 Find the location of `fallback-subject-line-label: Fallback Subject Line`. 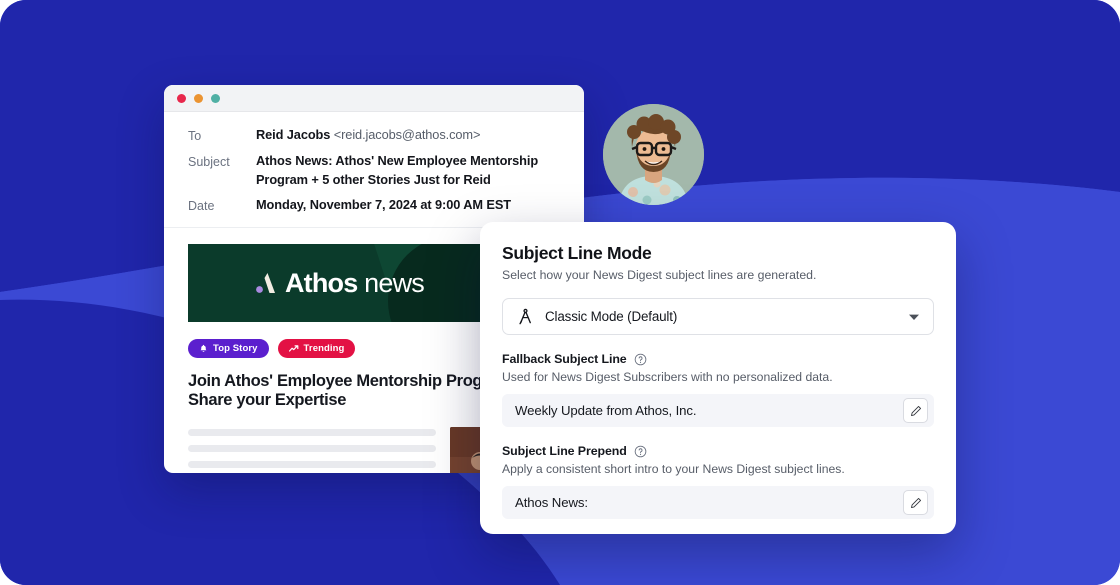

fallback-subject-line-label: Fallback Subject Line is located at coordinates (564, 359).